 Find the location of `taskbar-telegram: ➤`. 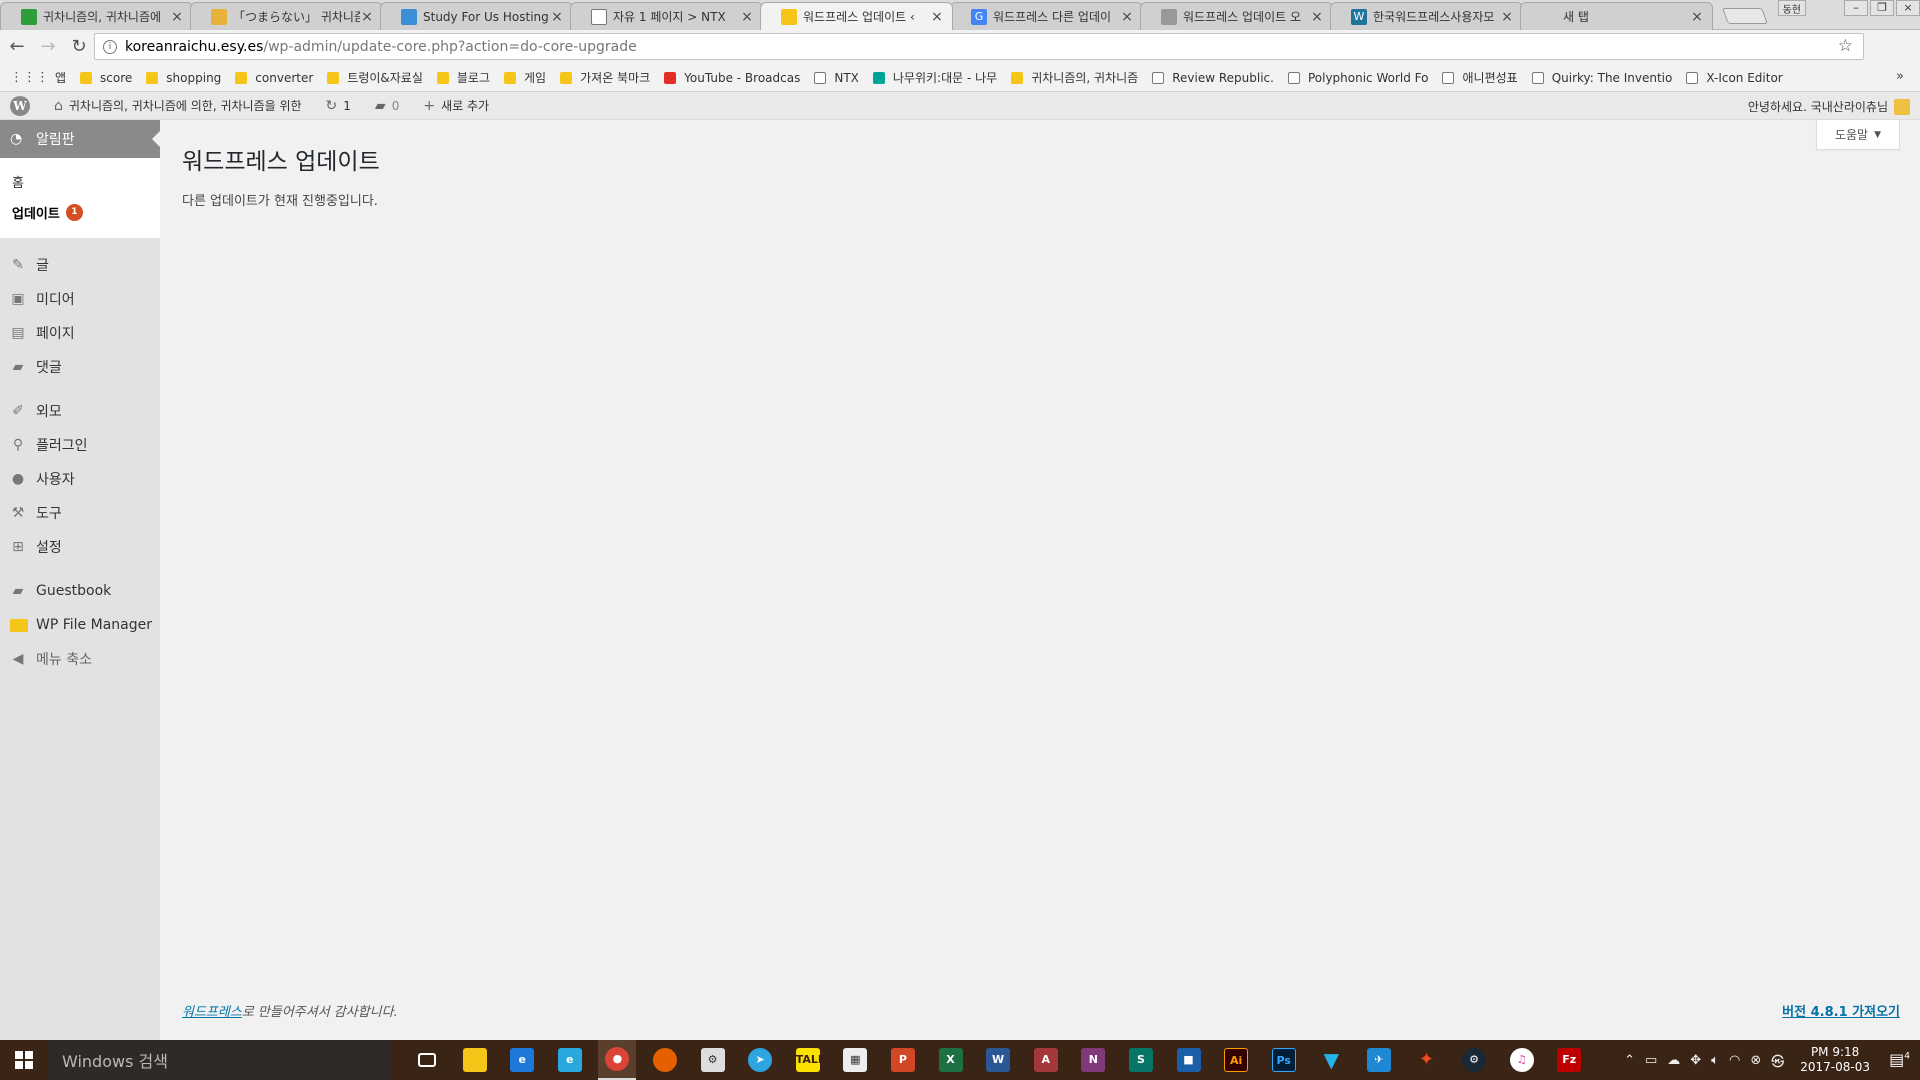

taskbar-telegram: ➤ is located at coordinates (760, 1060).